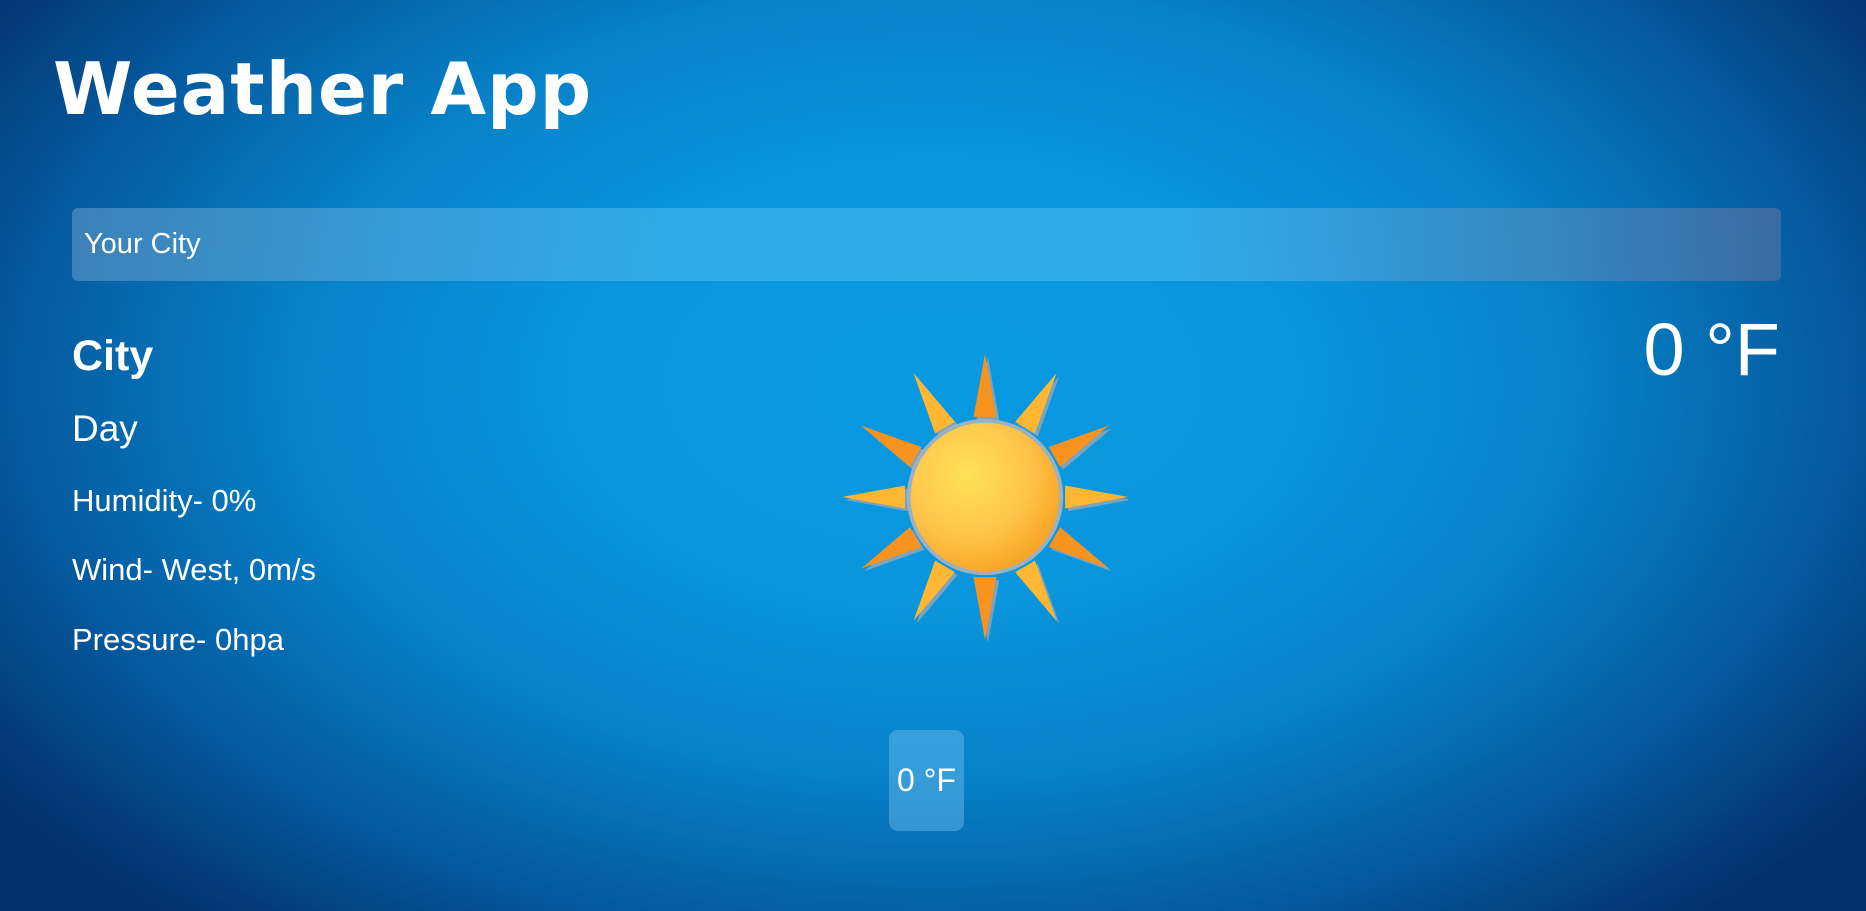 Image resolution: width=1866 pixels, height=911 pixels. Describe the element at coordinates (926, 244) in the screenshot. I see `city-search-input` at that location.